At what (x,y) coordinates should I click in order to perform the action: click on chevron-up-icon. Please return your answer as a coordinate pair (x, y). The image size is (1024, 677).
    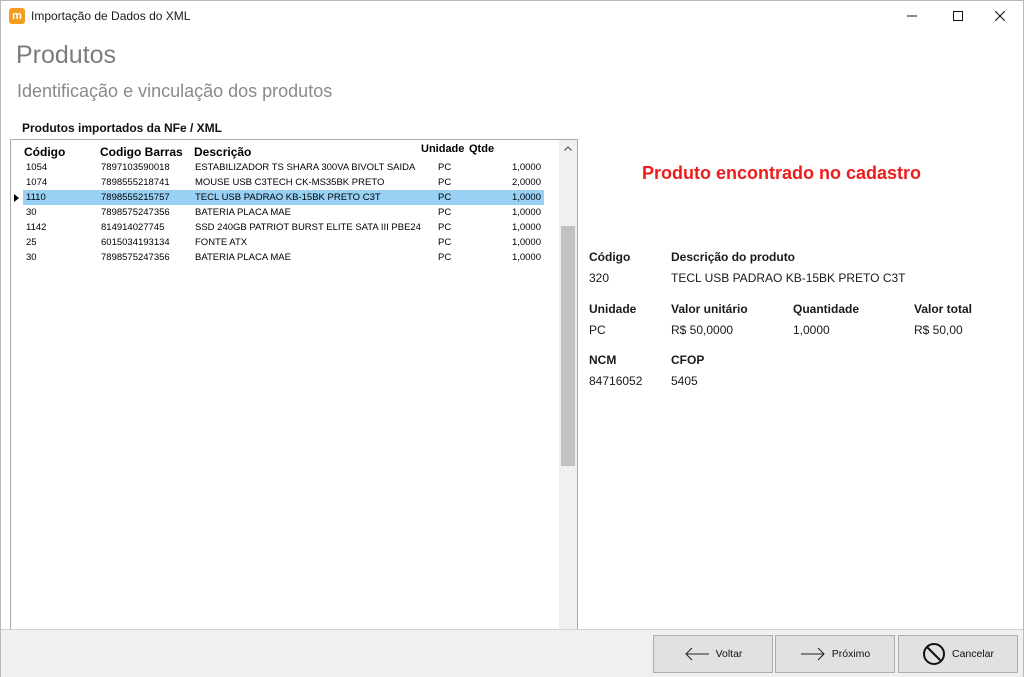
    Looking at the image, I should click on (568, 148).